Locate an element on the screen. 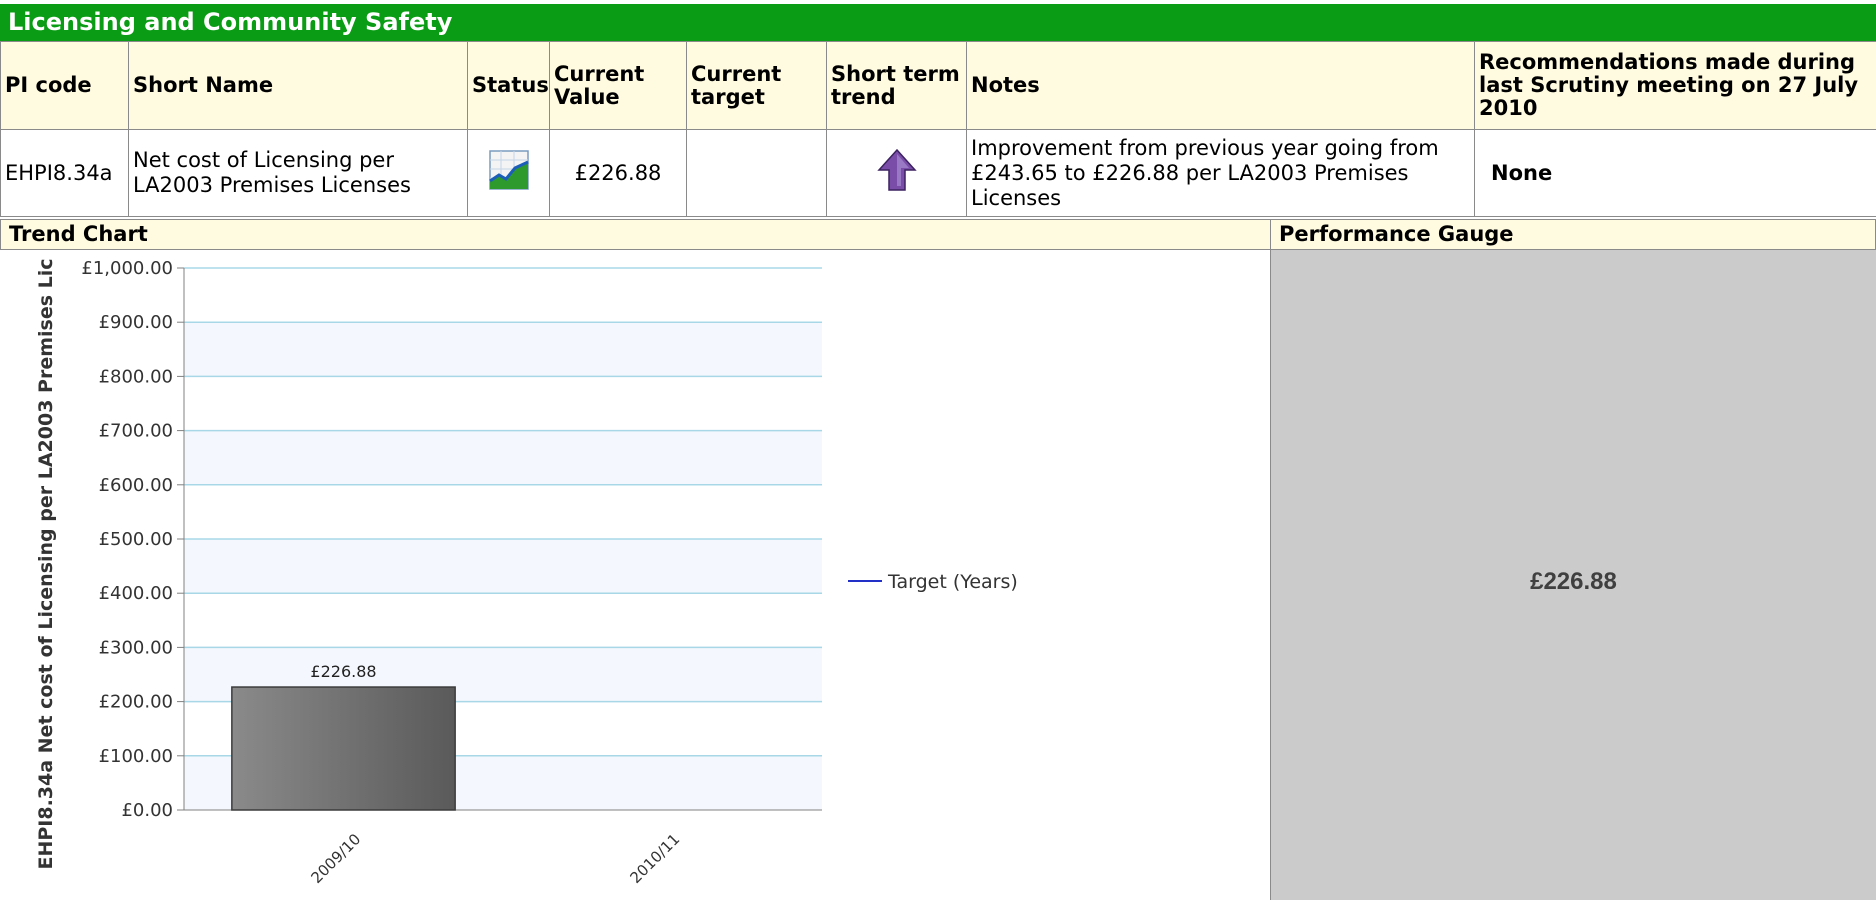  y-tick-label: £400.00 is located at coordinates (136, 593).